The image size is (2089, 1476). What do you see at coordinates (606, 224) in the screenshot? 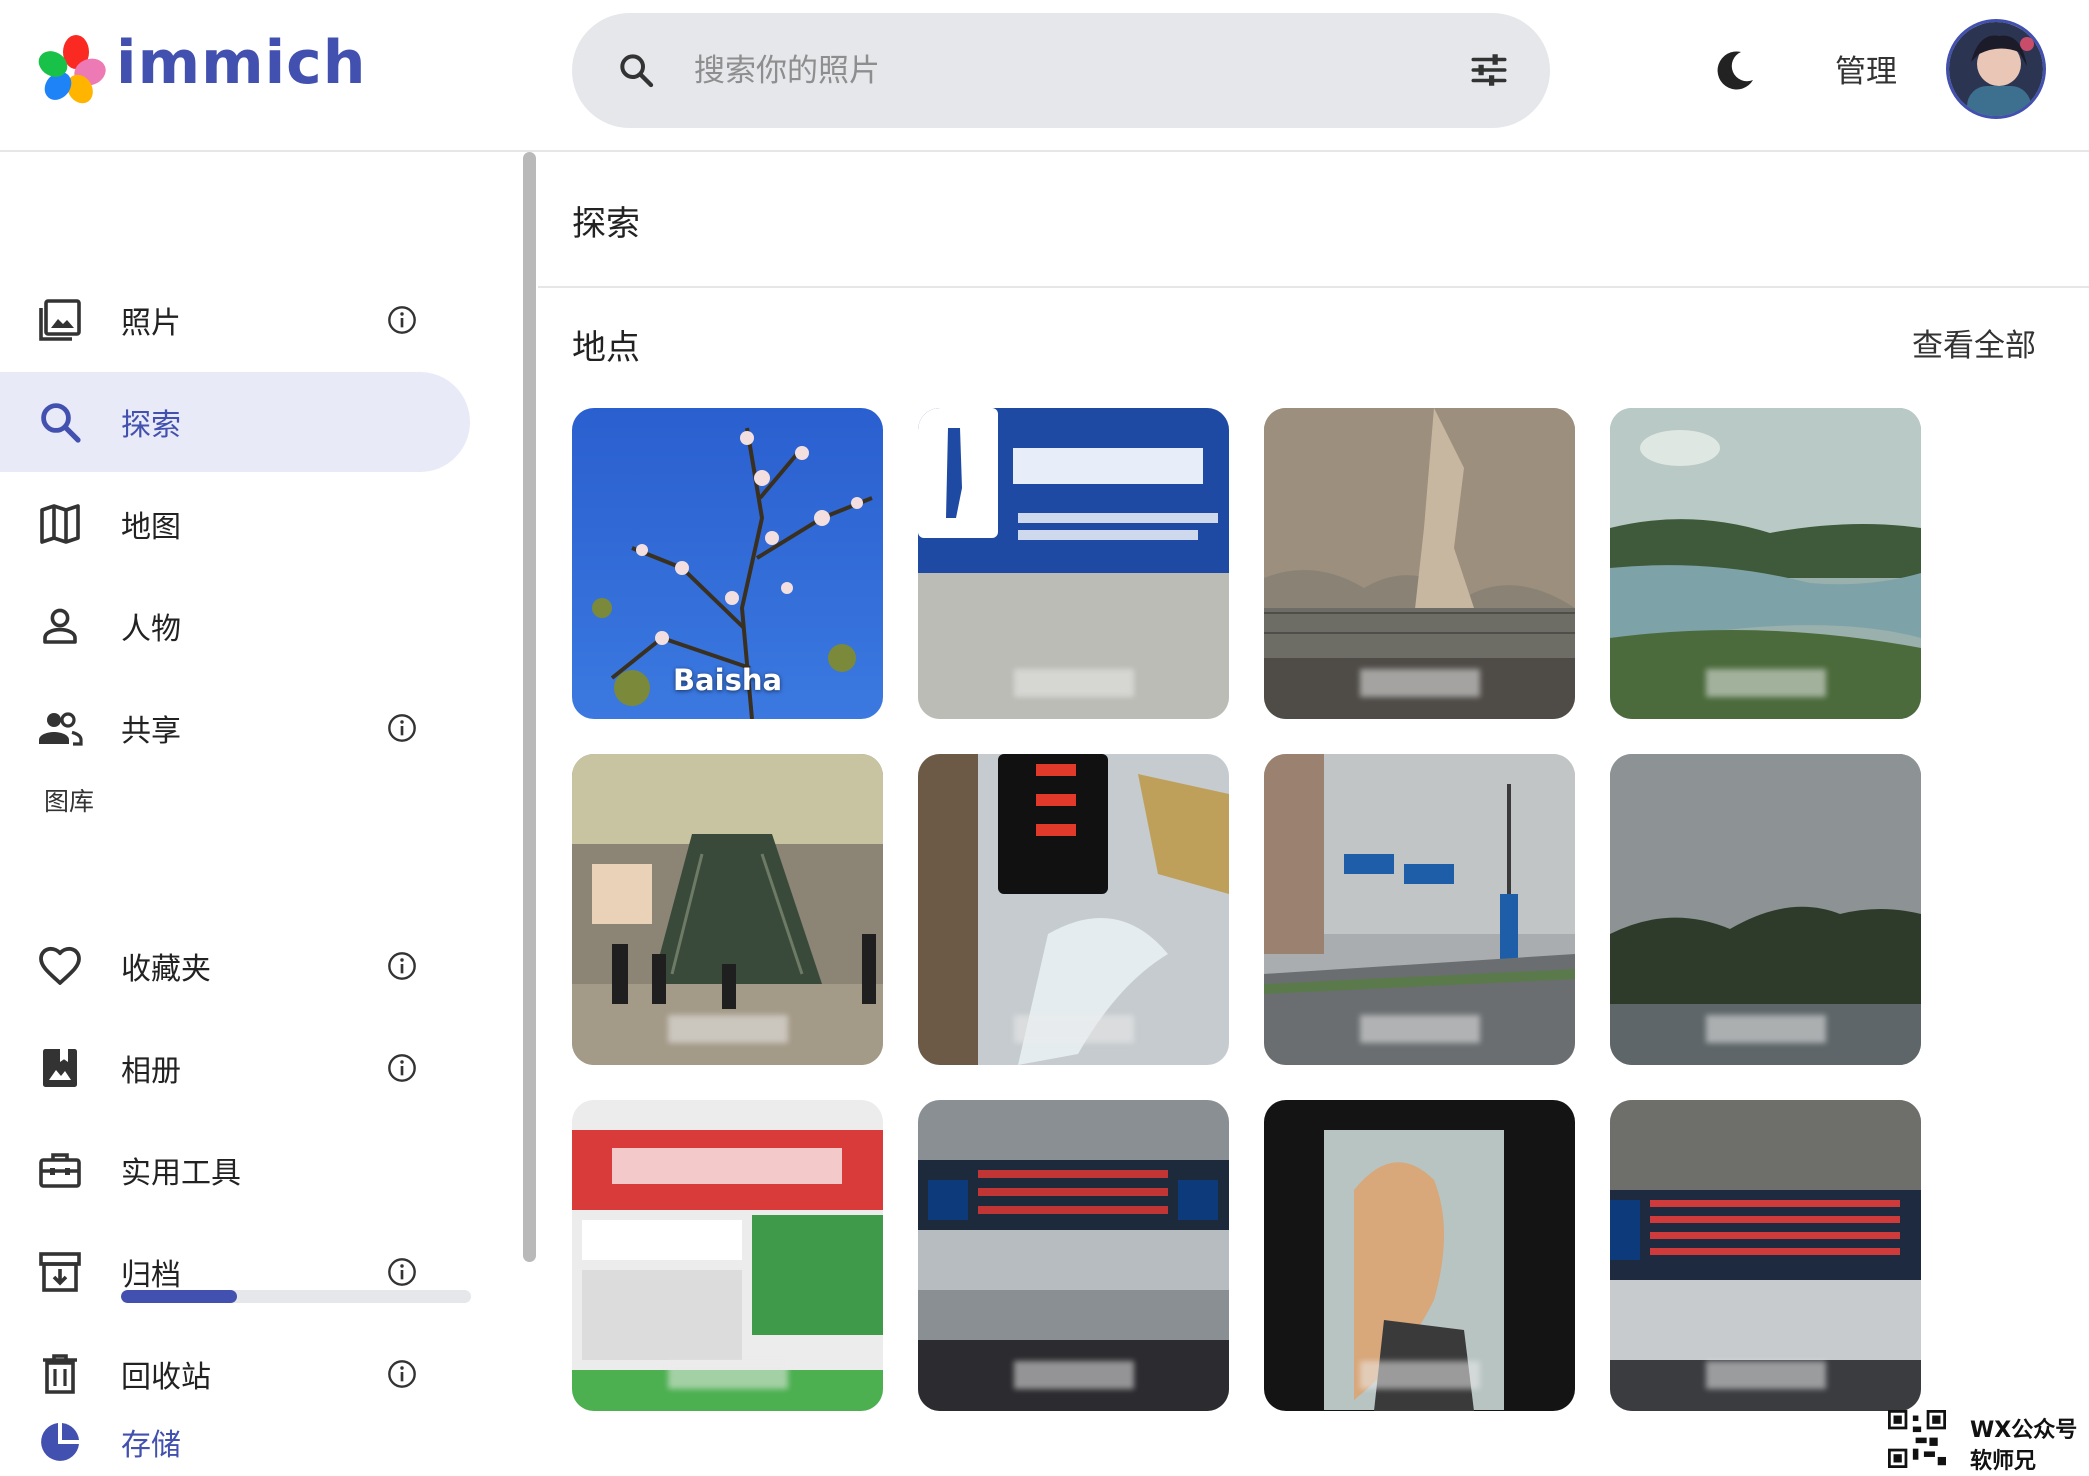
I see `page-title: 探索` at bounding box center [606, 224].